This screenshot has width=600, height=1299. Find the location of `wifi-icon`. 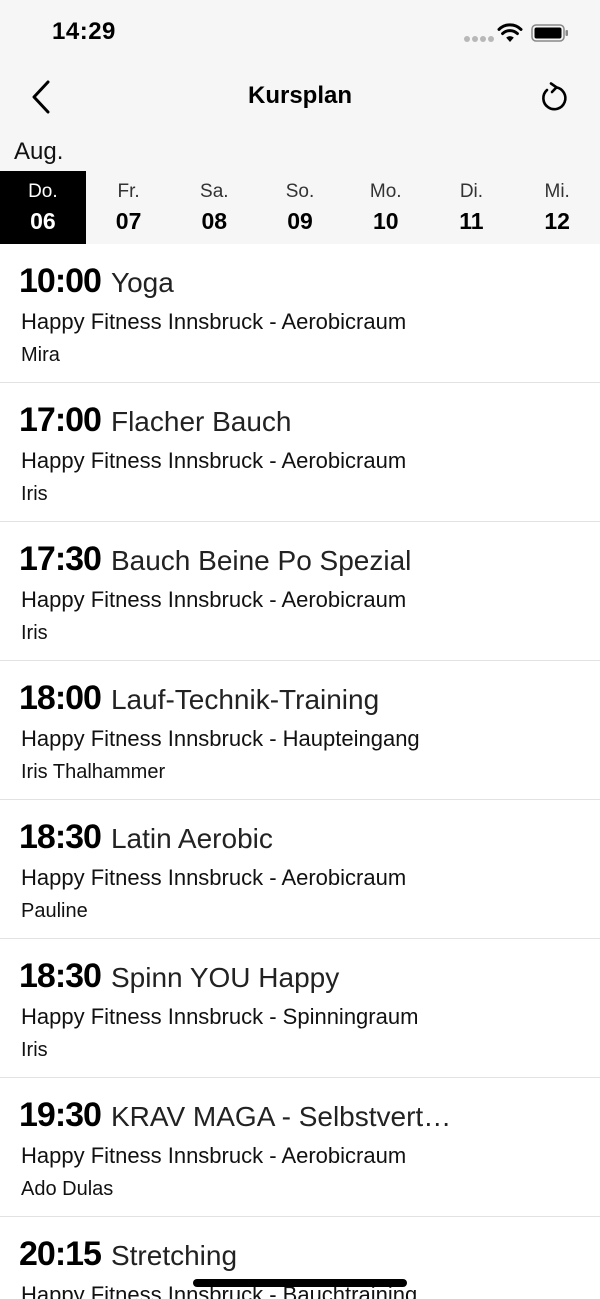

wifi-icon is located at coordinates (510, 32).